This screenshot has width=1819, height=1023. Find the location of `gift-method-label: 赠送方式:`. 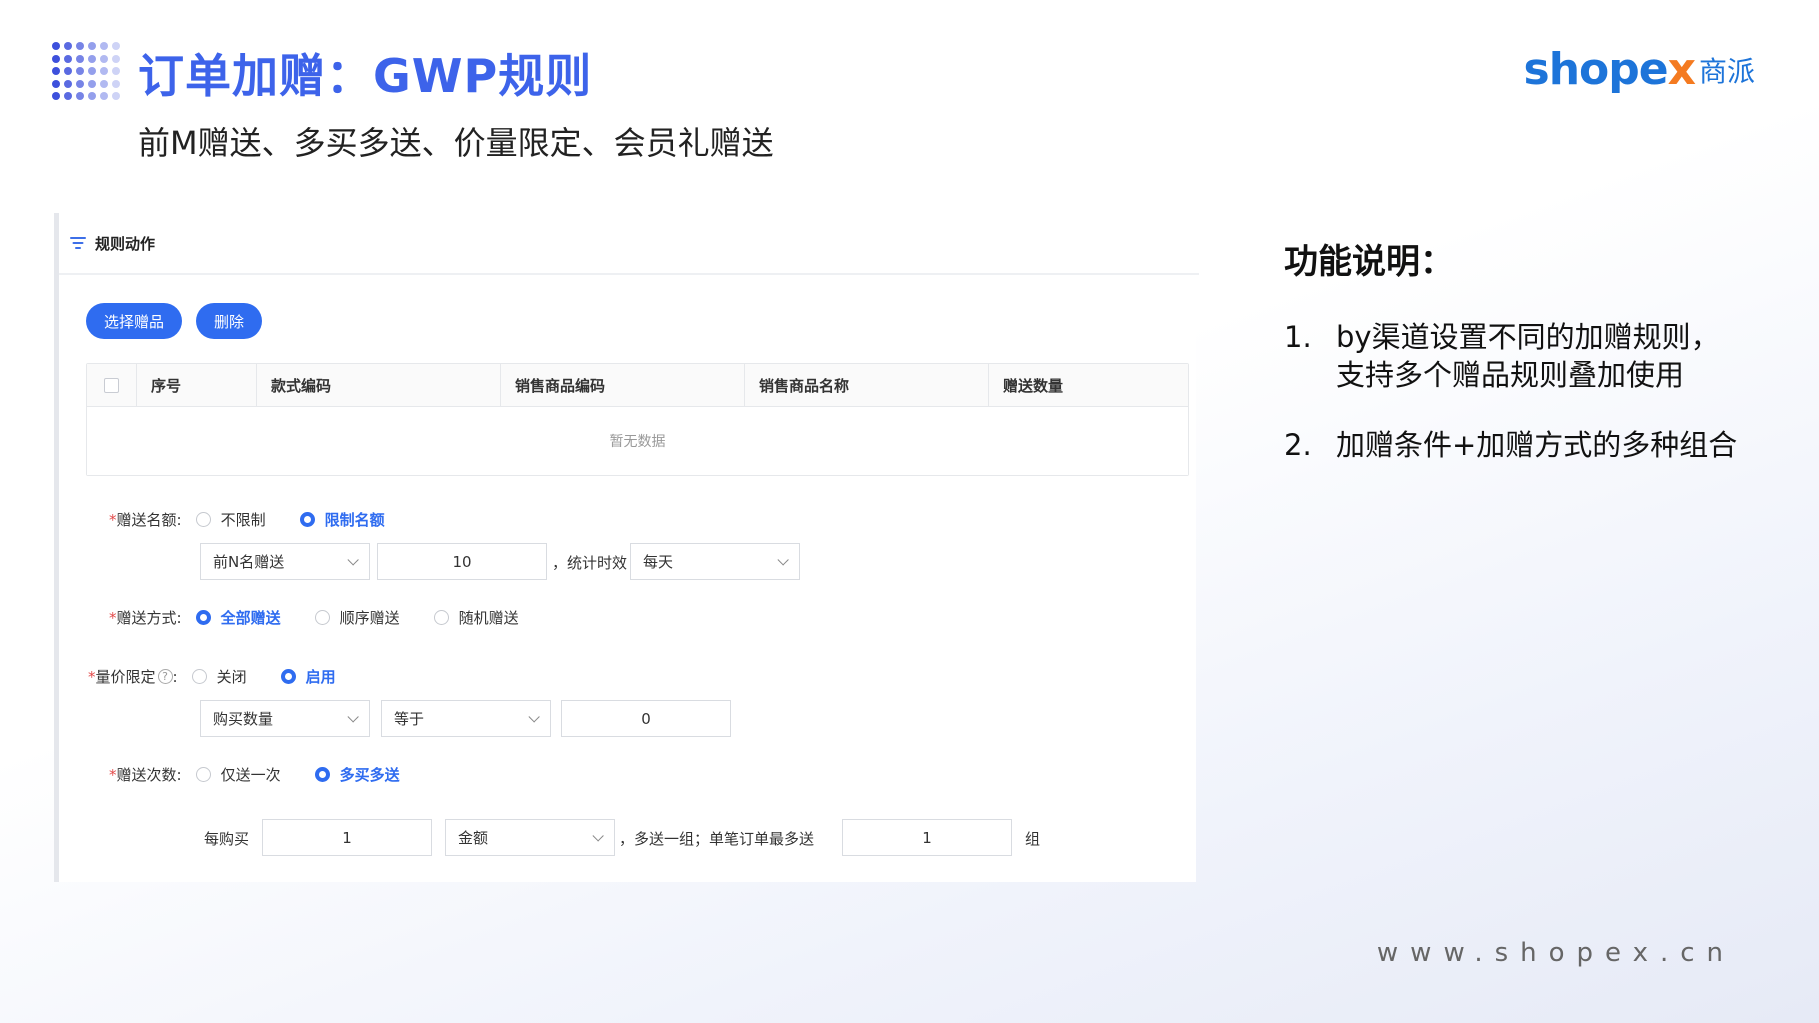

gift-method-label: 赠送方式: is located at coordinates (149, 618).